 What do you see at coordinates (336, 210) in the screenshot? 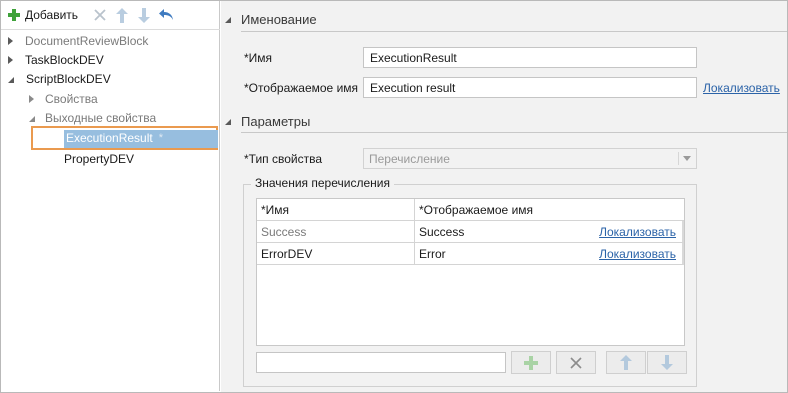
I see `column-header-name: *Имя` at bounding box center [336, 210].